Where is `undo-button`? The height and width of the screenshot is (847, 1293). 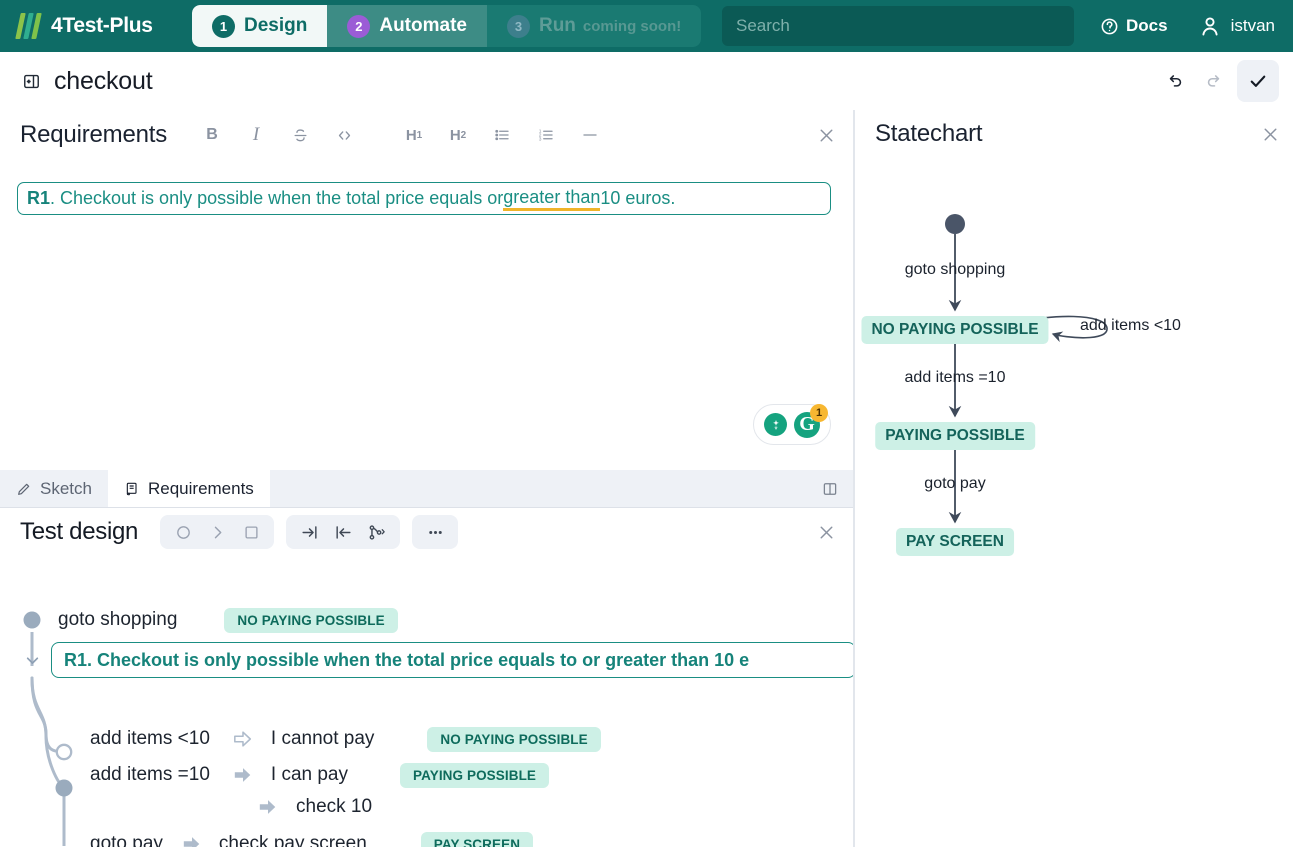
undo-button is located at coordinates (1174, 81).